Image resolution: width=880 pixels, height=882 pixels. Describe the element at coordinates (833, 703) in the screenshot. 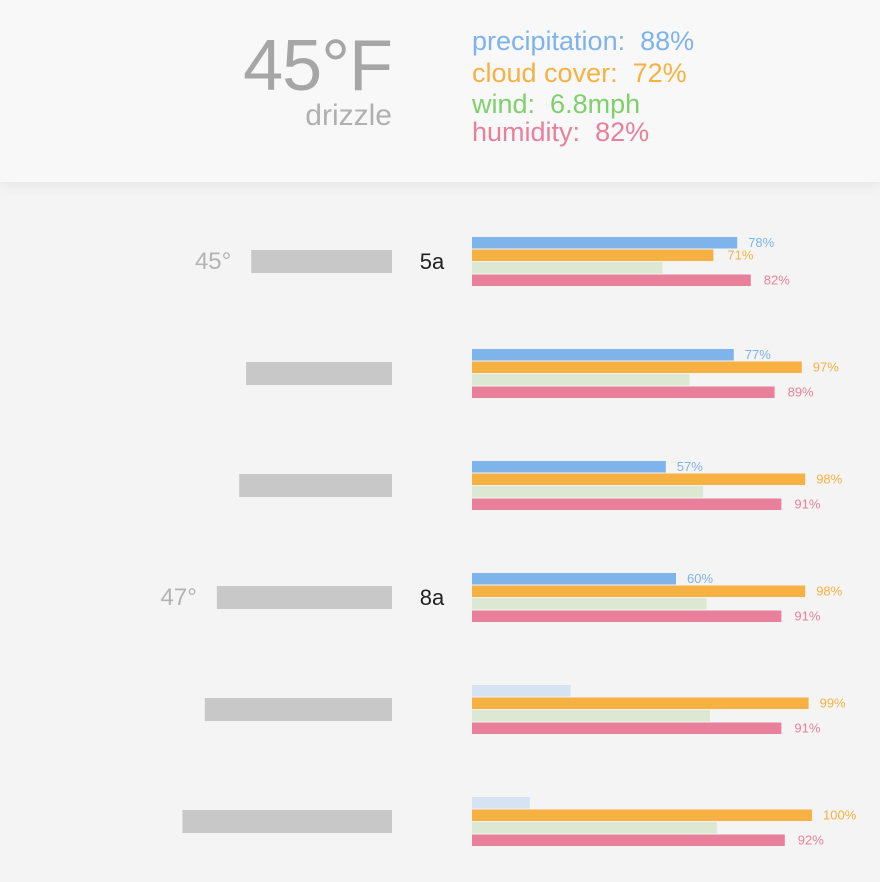

I see `cloud-cover-value-label: 99%` at that location.